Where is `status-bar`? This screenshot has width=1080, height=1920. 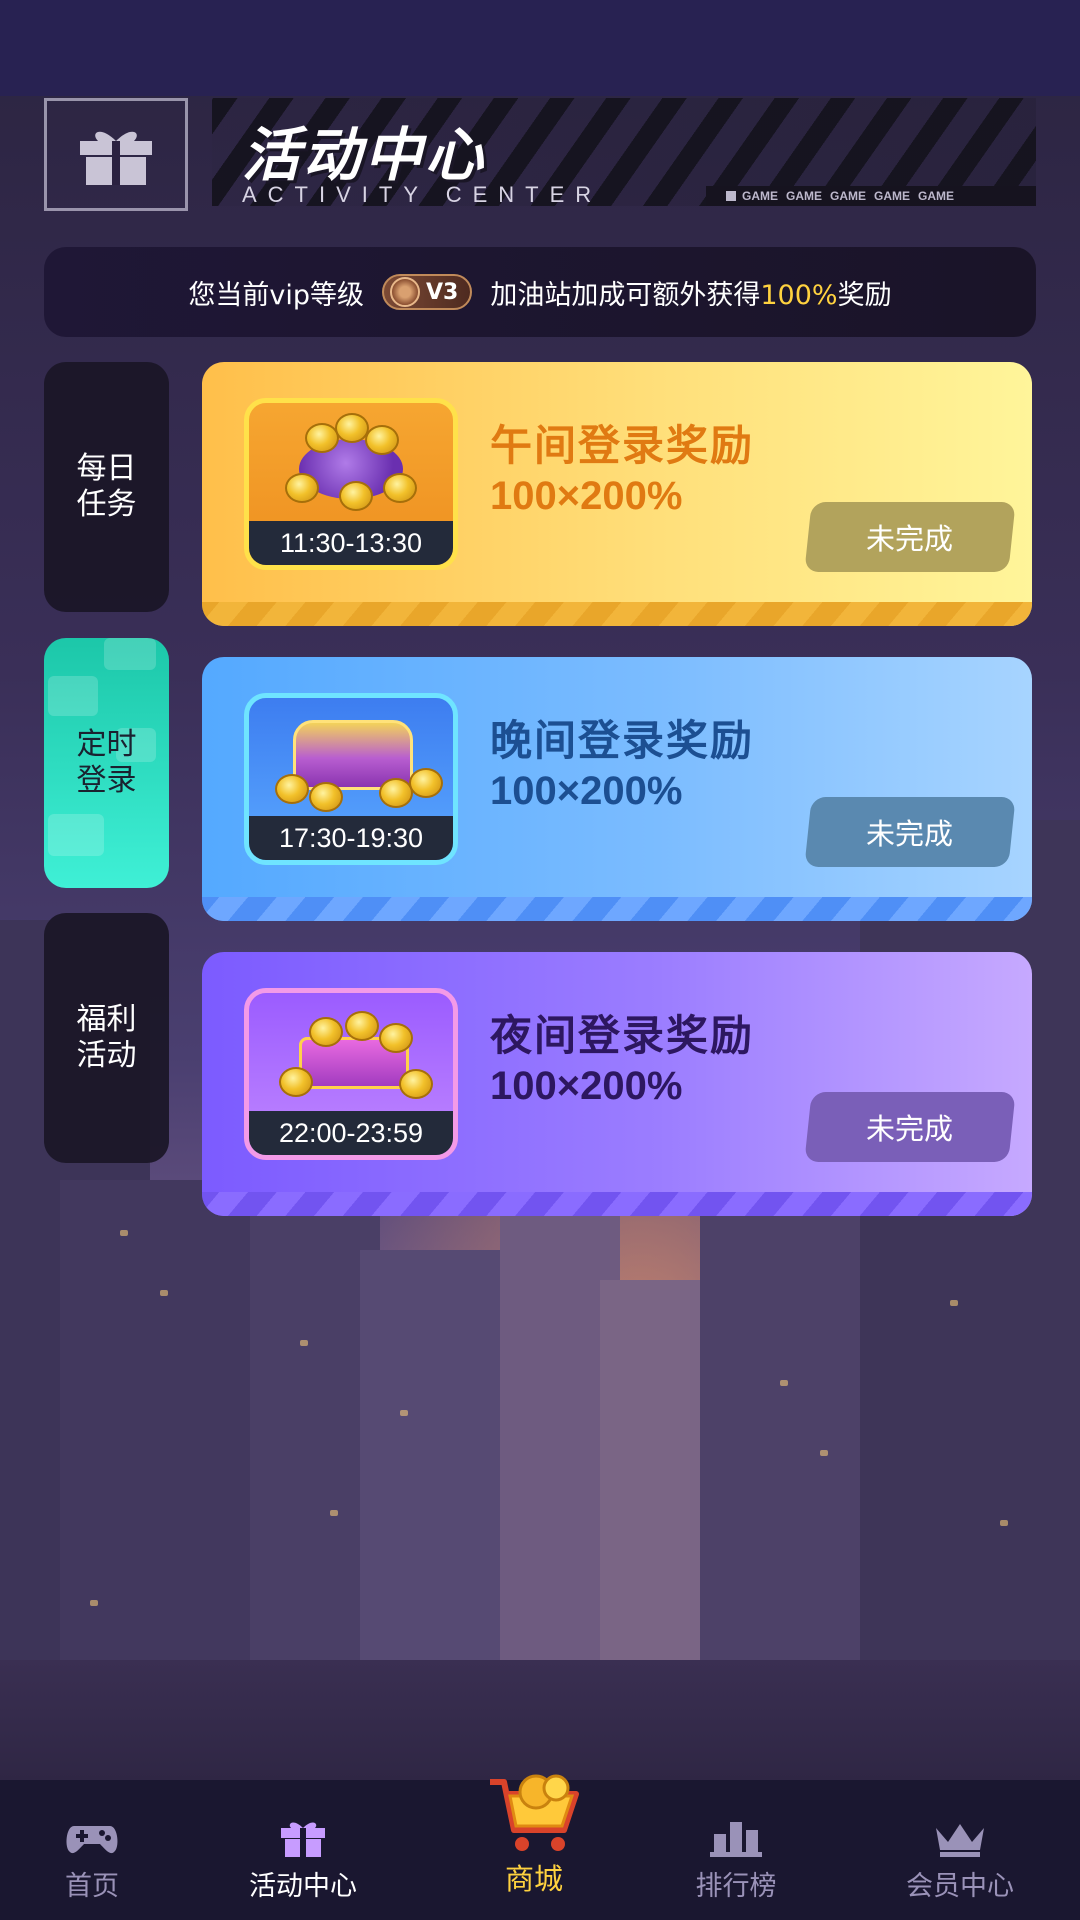
status-bar is located at coordinates (540, 48).